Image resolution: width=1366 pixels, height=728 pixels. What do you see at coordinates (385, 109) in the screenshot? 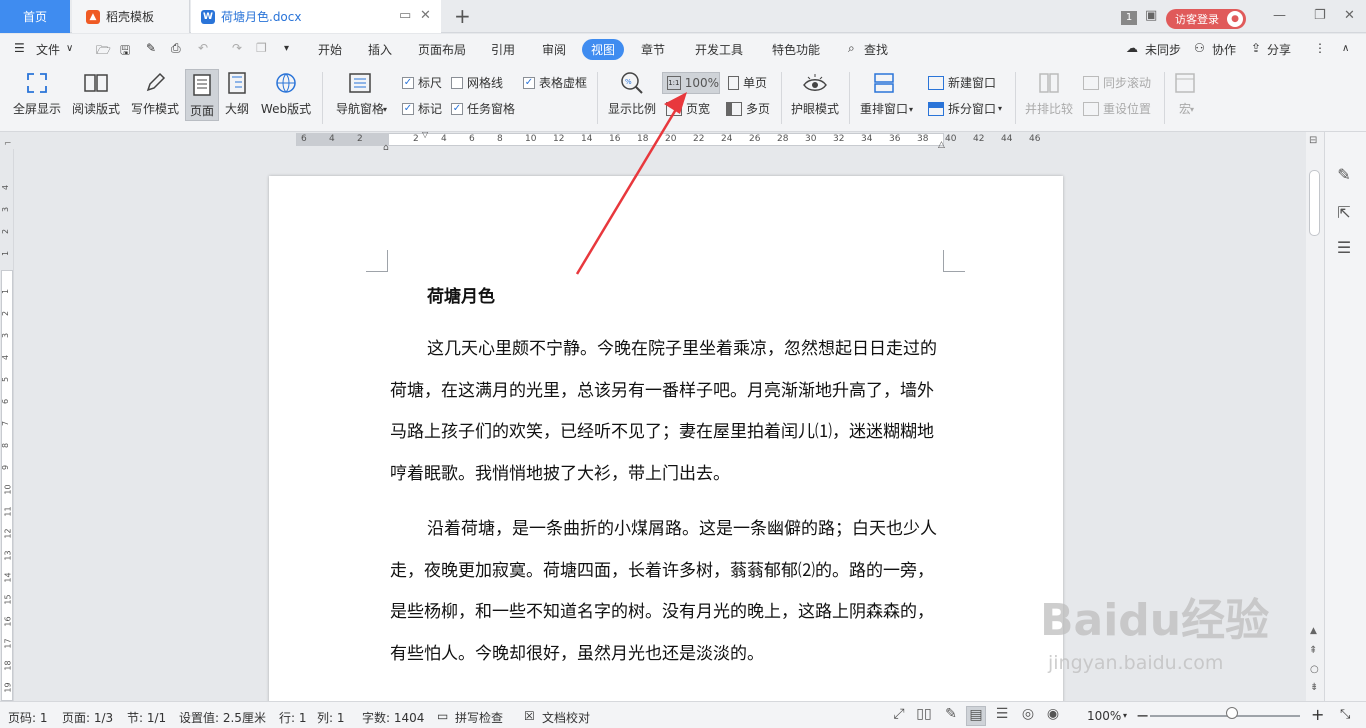
I see `nav-pane-dropdown-icon: ▾` at bounding box center [385, 109].